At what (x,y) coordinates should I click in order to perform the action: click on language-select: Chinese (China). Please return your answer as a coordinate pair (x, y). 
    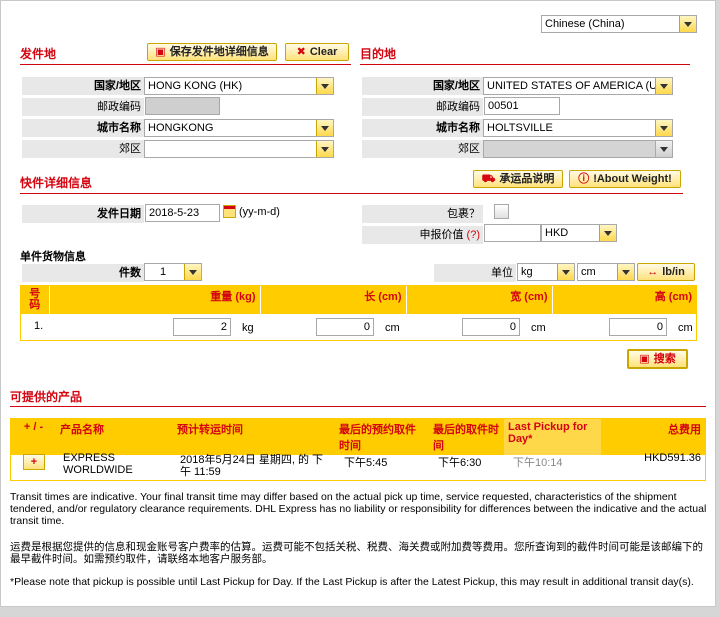
    Looking at the image, I should click on (619, 24).